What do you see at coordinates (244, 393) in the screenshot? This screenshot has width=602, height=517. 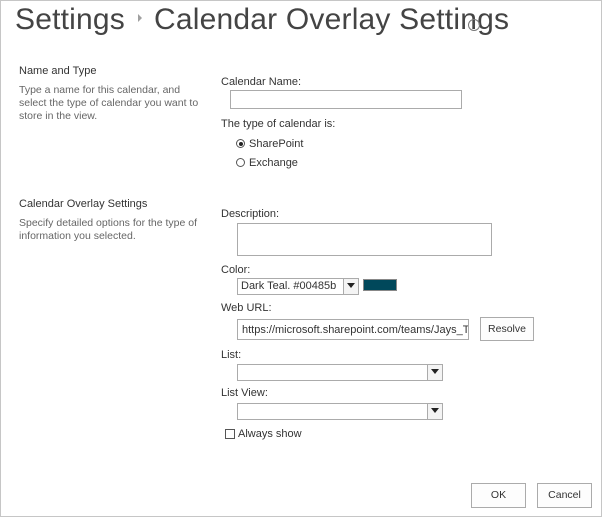 I see `list-view-label: List View:` at bounding box center [244, 393].